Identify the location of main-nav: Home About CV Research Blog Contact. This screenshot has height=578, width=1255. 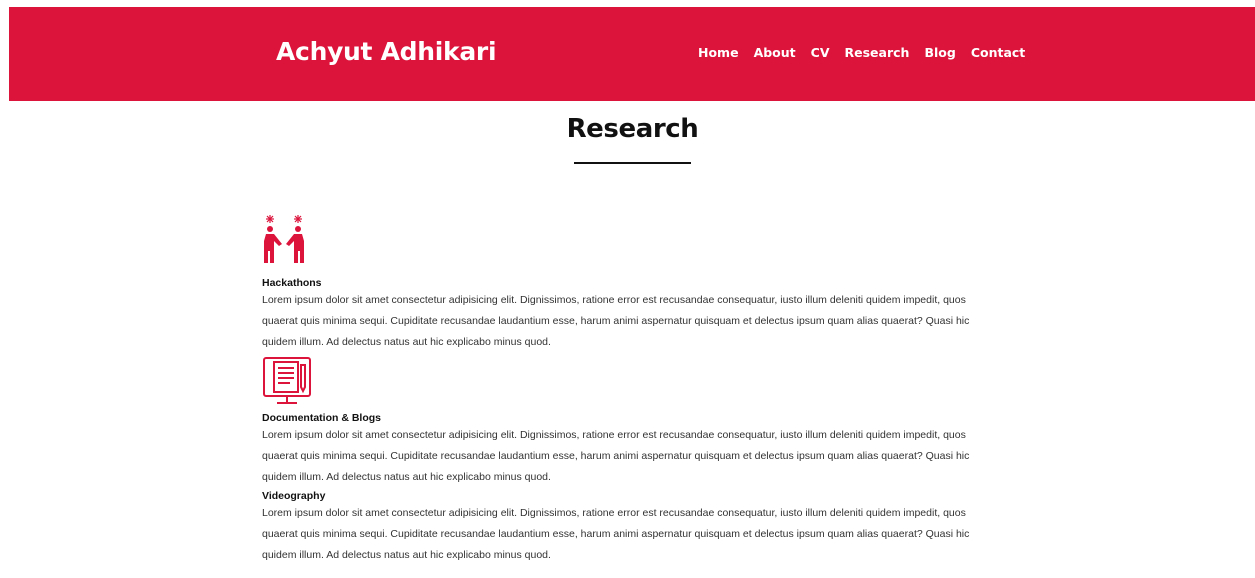
(869, 52).